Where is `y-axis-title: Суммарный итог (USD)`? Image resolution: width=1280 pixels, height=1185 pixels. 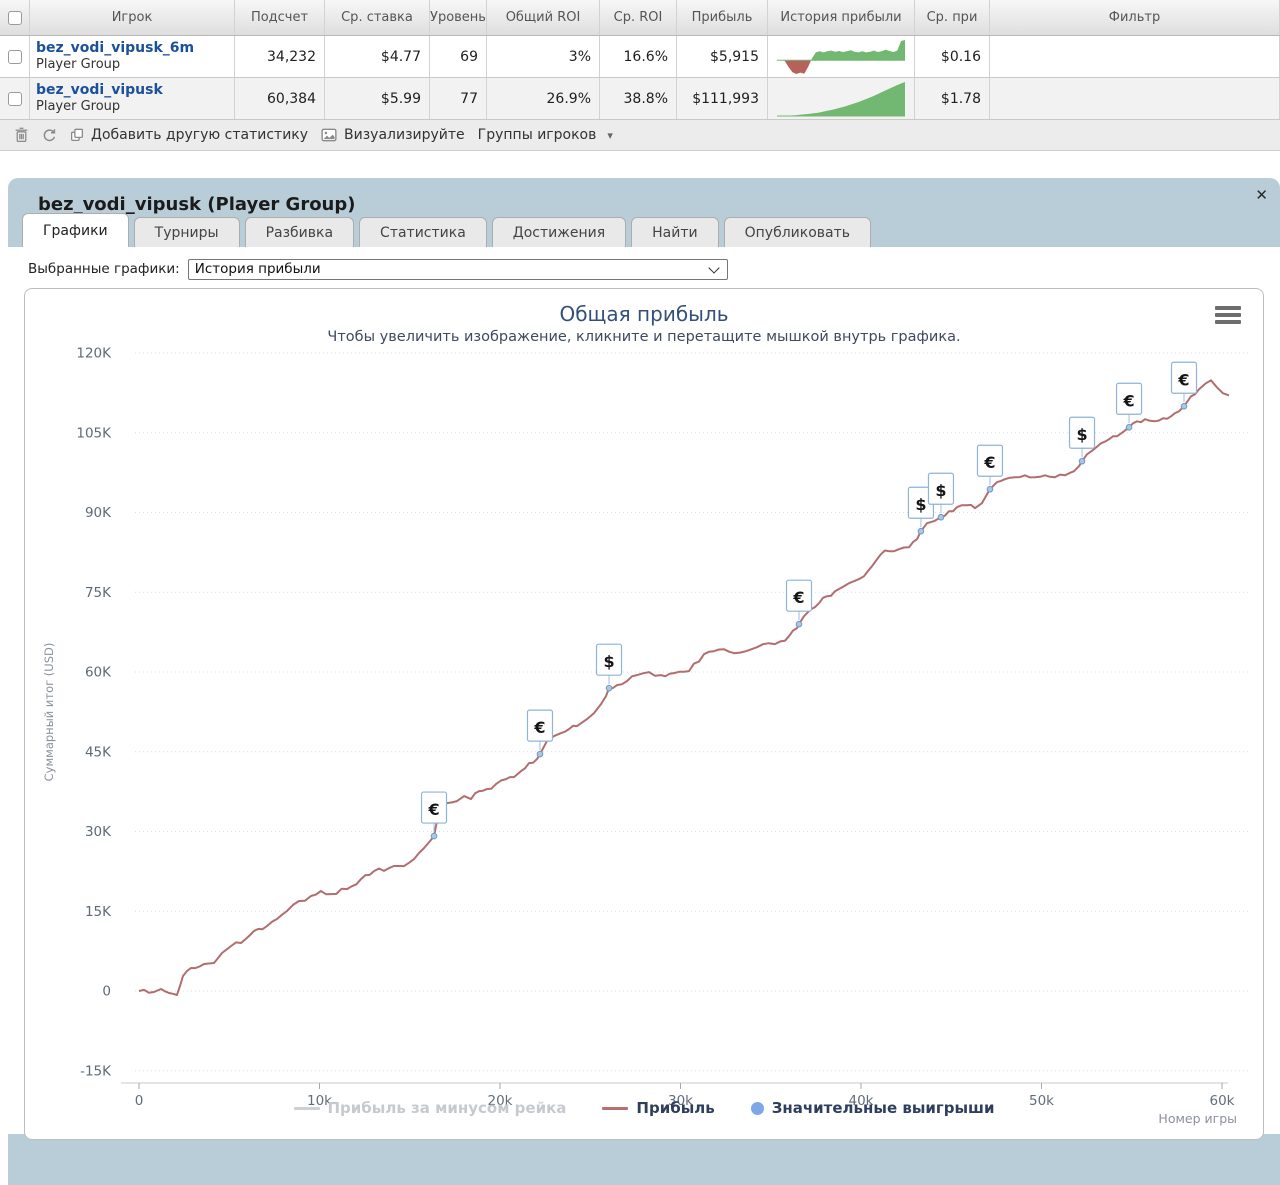 y-axis-title: Суммарный итог (USD) is located at coordinates (49, 712).